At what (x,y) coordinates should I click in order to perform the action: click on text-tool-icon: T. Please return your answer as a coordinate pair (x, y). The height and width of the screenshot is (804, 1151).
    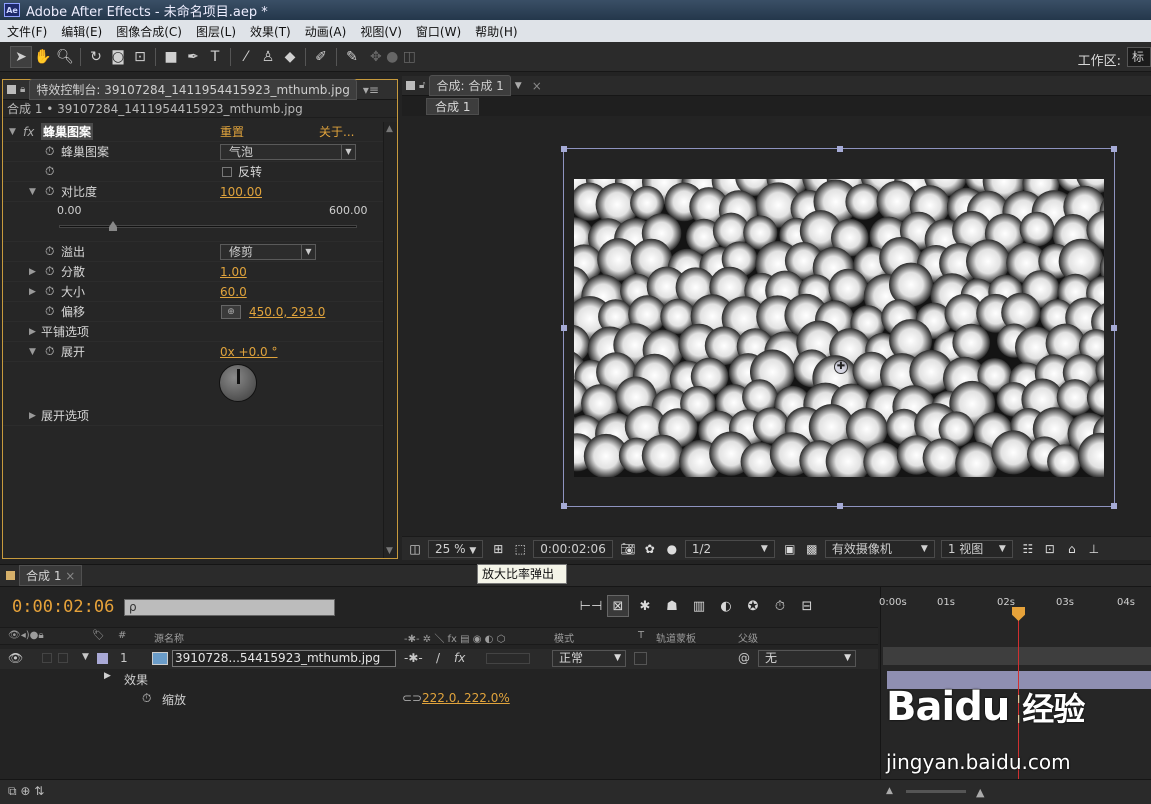
    Looking at the image, I should click on (215, 57).